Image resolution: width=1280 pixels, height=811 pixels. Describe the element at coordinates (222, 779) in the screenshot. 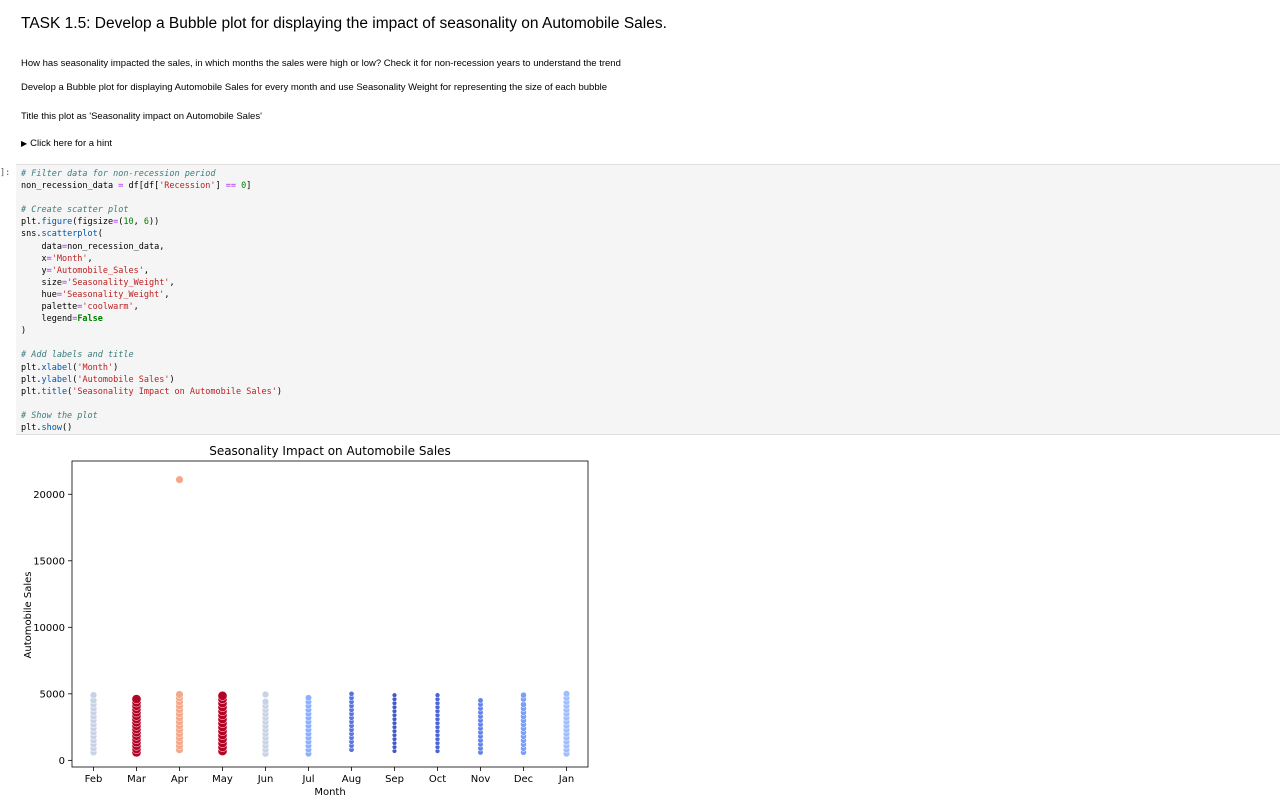

I see `x-tick-label: May` at that location.